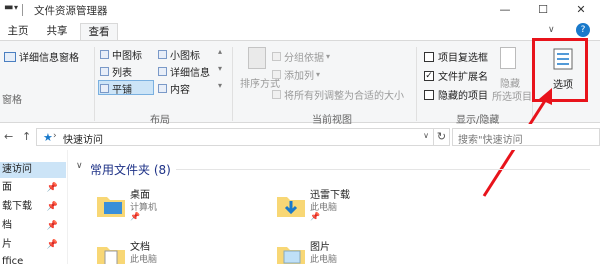 This screenshot has width=600, height=264. What do you see at coordinates (49, 58) in the screenshot?
I see `details-pane-label: 详细信息窗格` at bounding box center [49, 58].